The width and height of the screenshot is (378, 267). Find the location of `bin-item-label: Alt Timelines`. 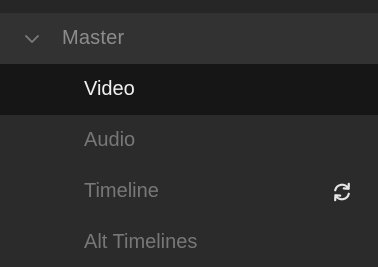

bin-item-label: Alt Timelines is located at coordinates (141, 242).